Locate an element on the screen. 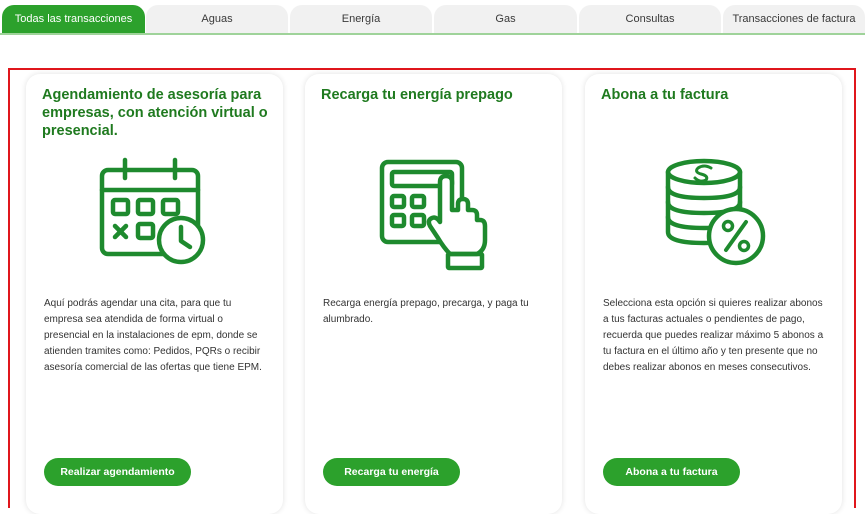  tab-transacciones-de-factura: Transacciones de factura is located at coordinates (794, 19).